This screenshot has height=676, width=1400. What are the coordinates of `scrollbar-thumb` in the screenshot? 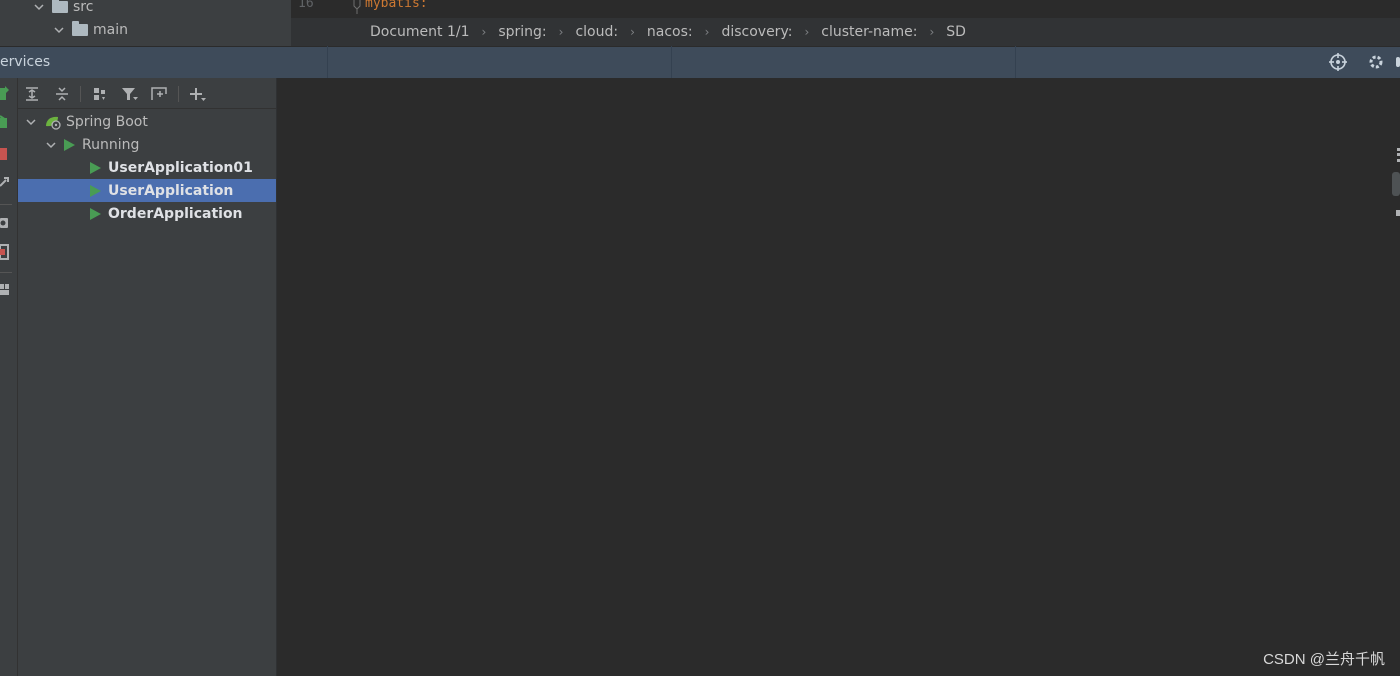 It's located at (1396, 184).